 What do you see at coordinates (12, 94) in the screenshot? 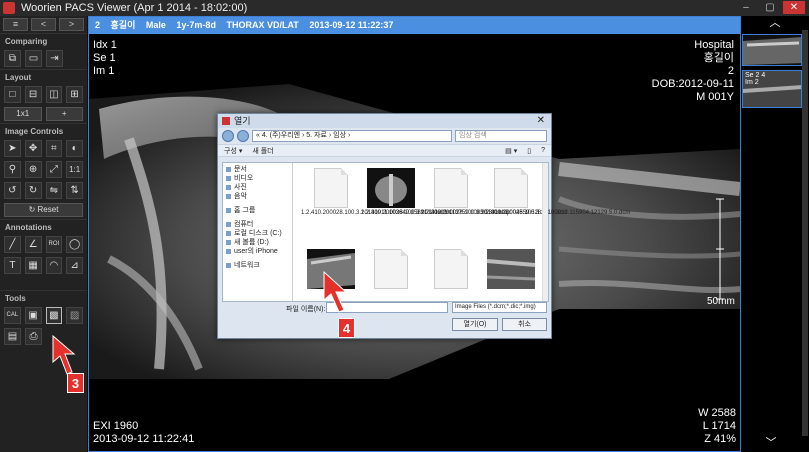
I see `layout-1-icon: □` at bounding box center [12, 94].